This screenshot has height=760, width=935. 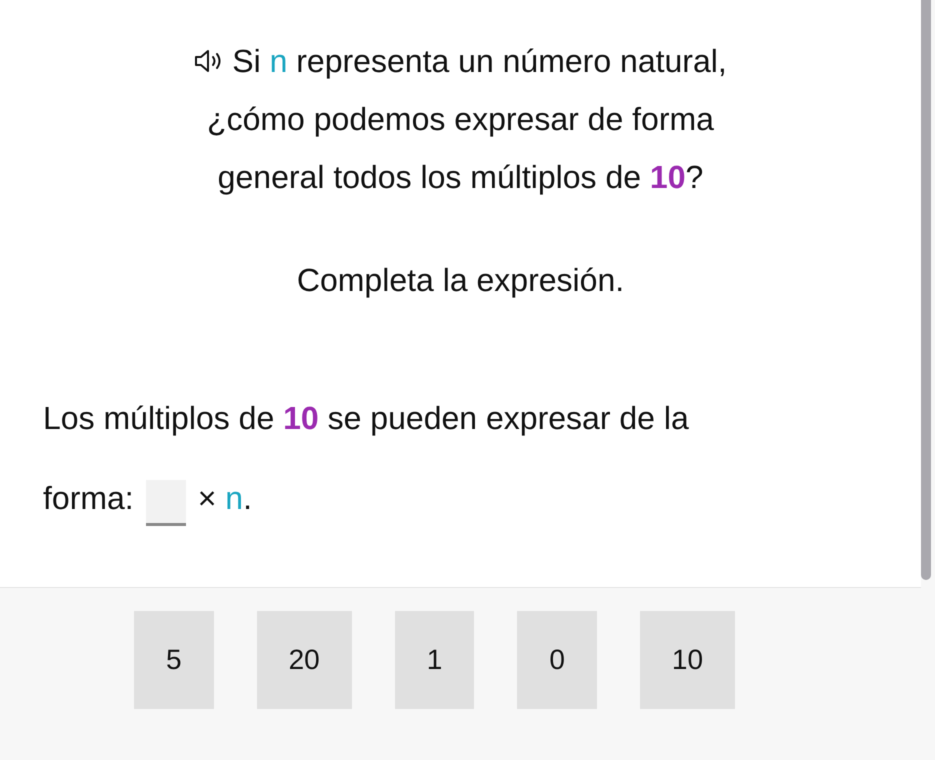 What do you see at coordinates (926, 290) in the screenshot?
I see `scrollbar-thumb` at bounding box center [926, 290].